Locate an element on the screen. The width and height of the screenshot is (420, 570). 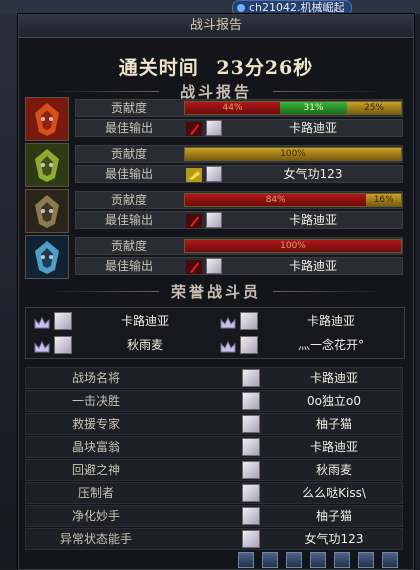
window-title: 战斗报告 is located at coordinates (216, 26).